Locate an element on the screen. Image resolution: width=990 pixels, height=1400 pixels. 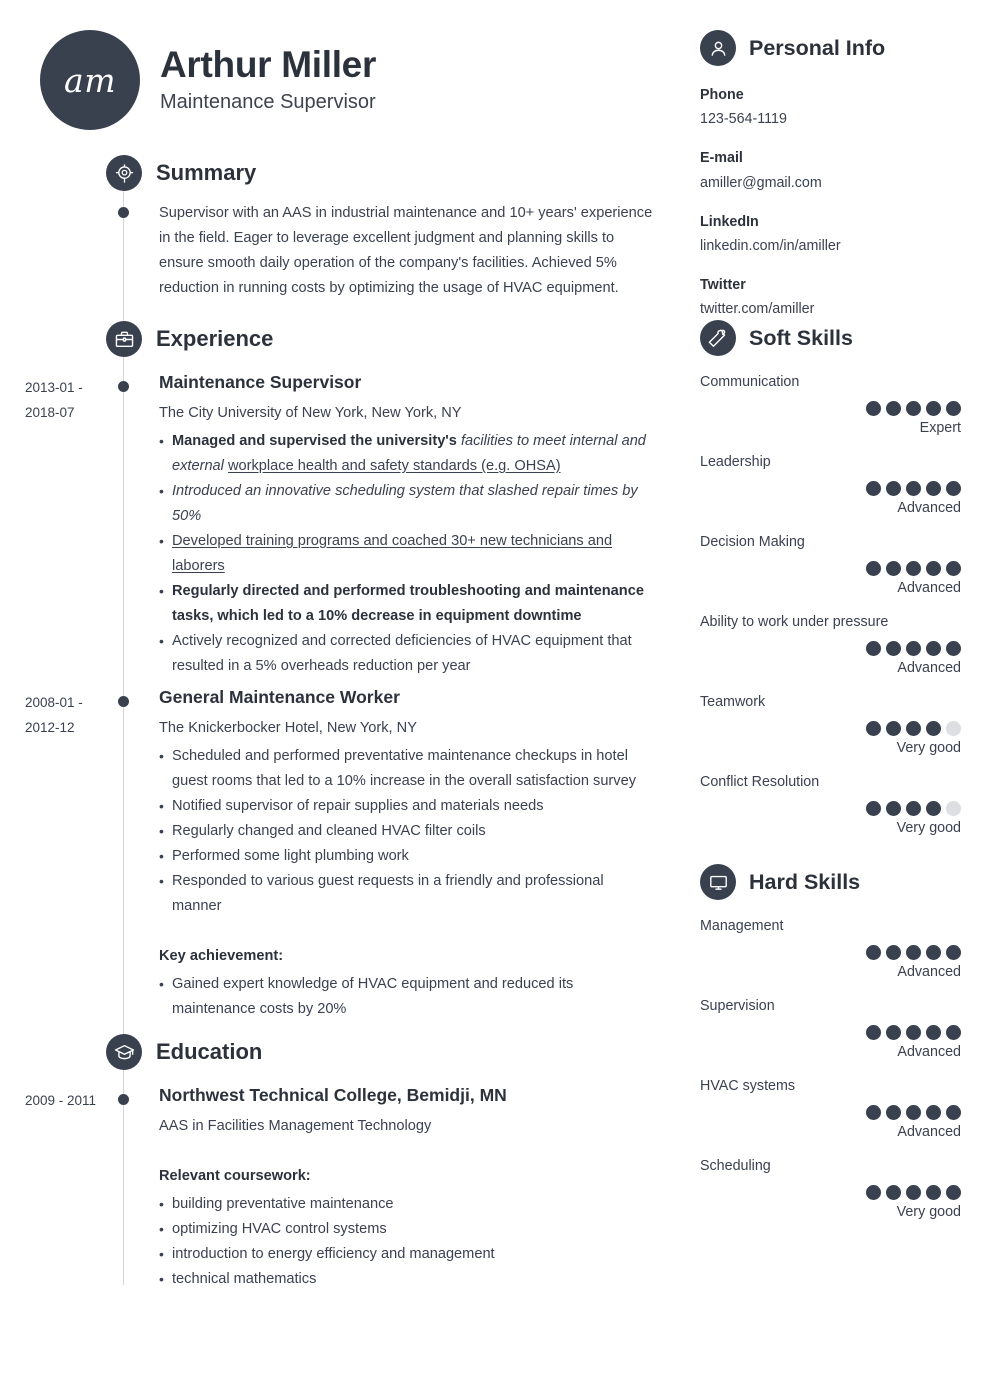
skill-name: Decision Making is located at coordinates (752, 542).